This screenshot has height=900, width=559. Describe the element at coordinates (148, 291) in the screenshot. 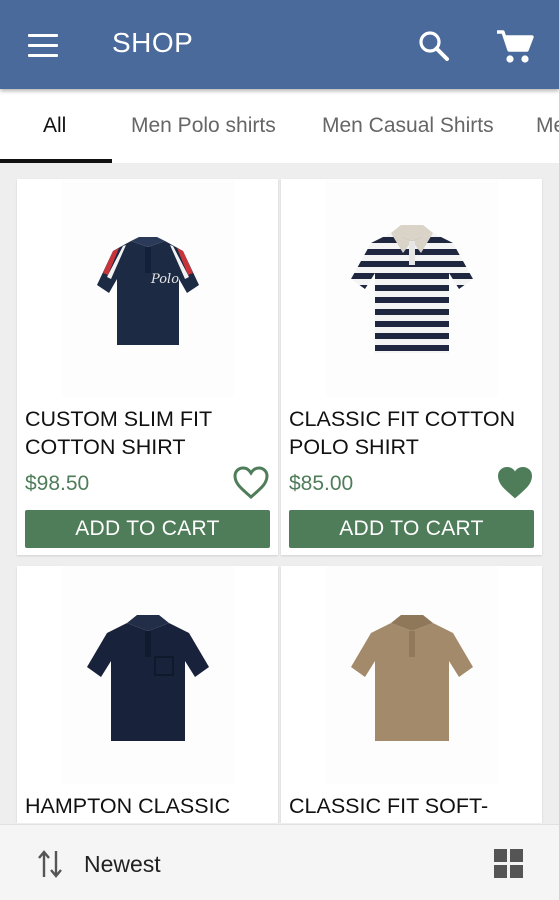

I see `navy-polo-red-stripes-image: Polo` at that location.